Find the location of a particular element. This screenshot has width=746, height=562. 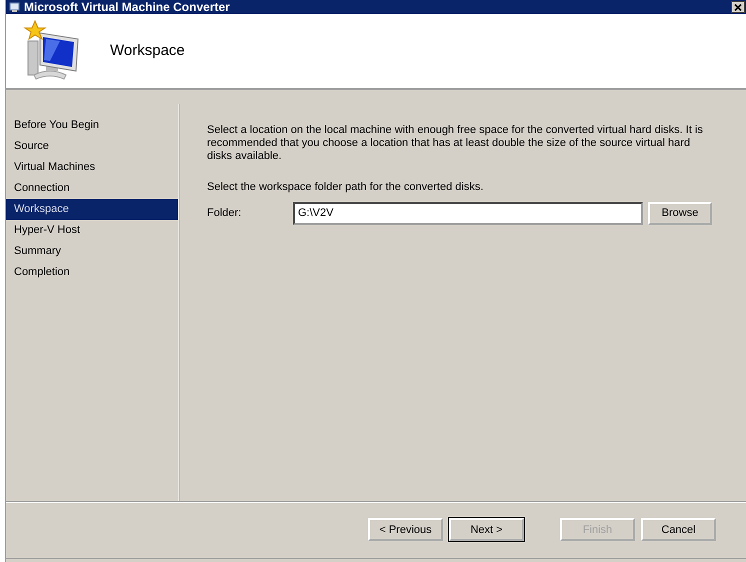

step-item: Source is located at coordinates (92, 146).